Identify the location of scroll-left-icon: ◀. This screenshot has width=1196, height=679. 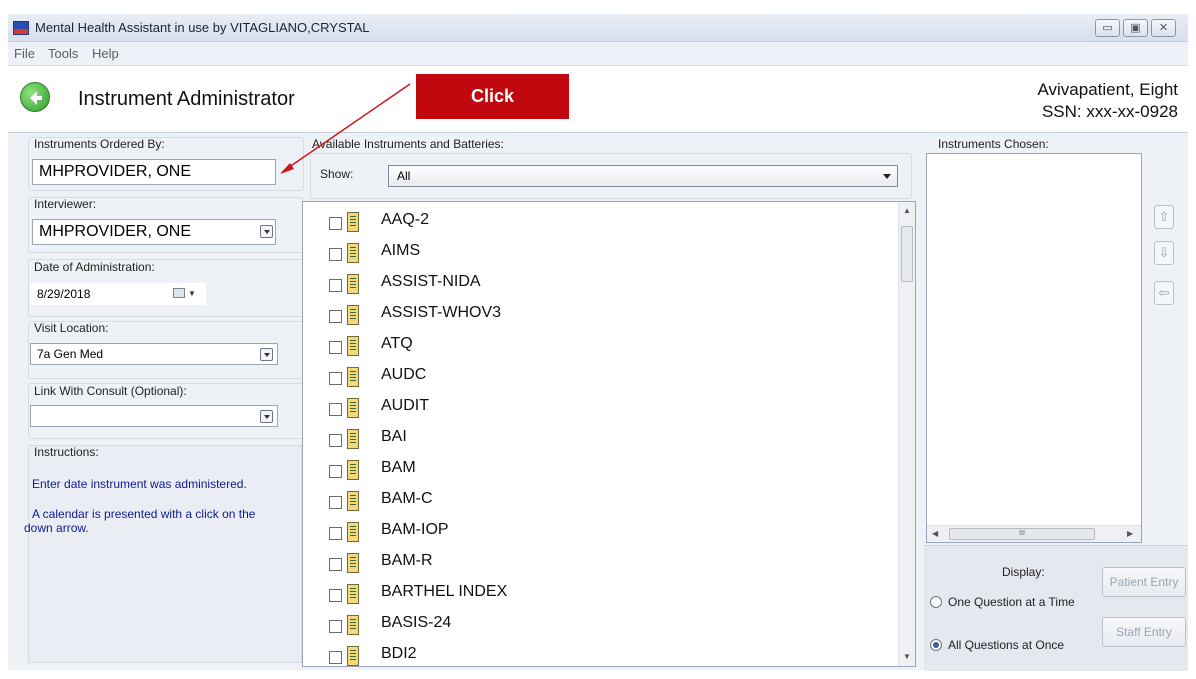
(935, 533).